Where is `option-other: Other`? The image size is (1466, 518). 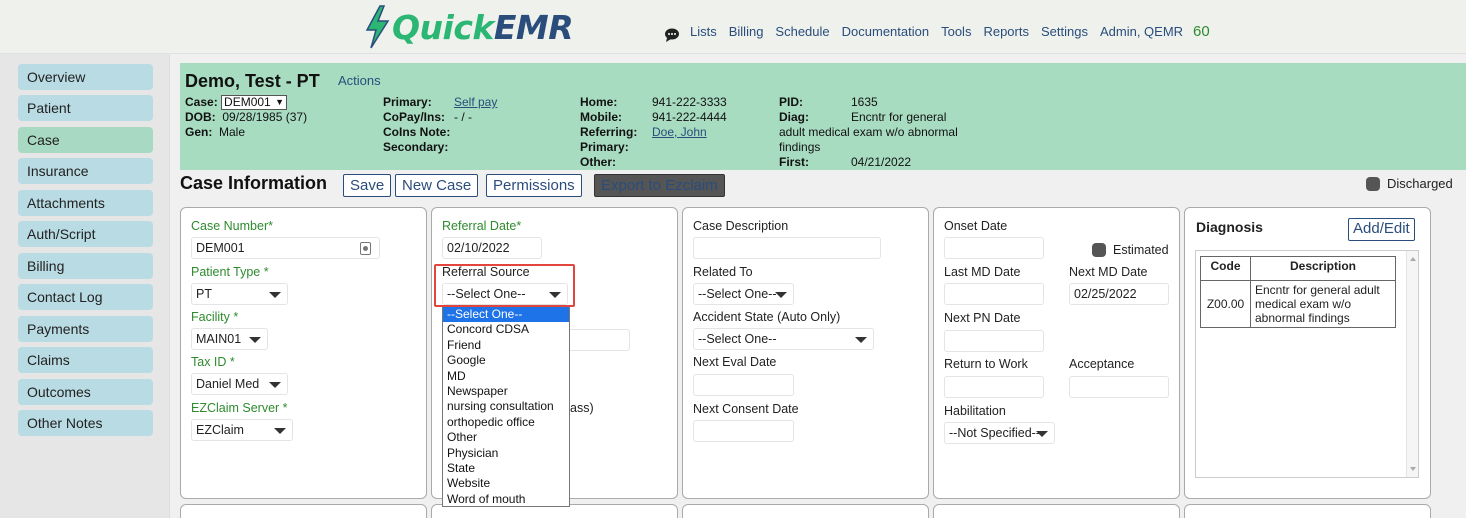
option-other: Other is located at coordinates (506, 437).